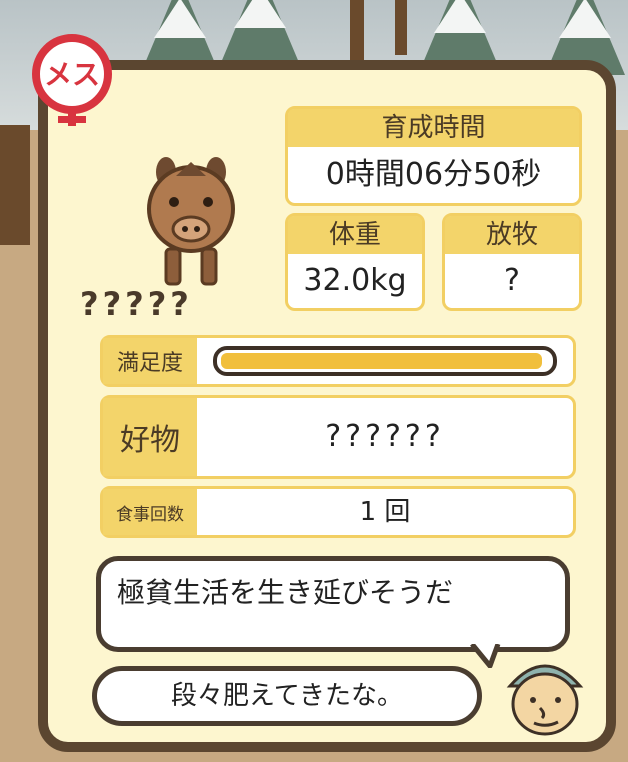 The height and width of the screenshot is (762, 628). I want to click on status-message-text: 極貧生活を生き延びそうだ, so click(285, 592).